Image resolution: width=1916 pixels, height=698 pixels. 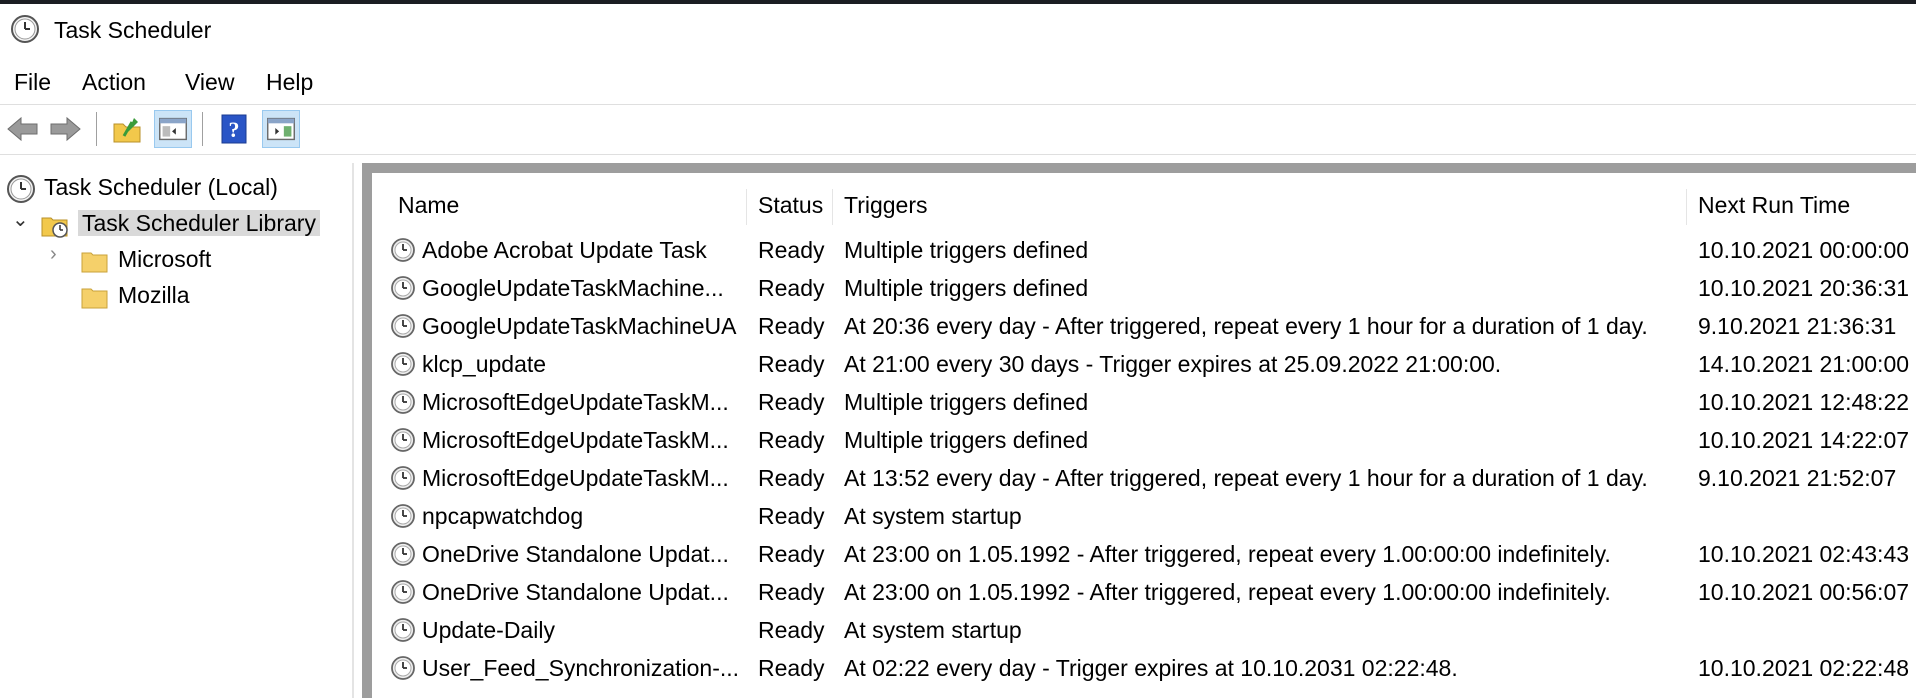 I want to click on back-icon, so click(x=23, y=129).